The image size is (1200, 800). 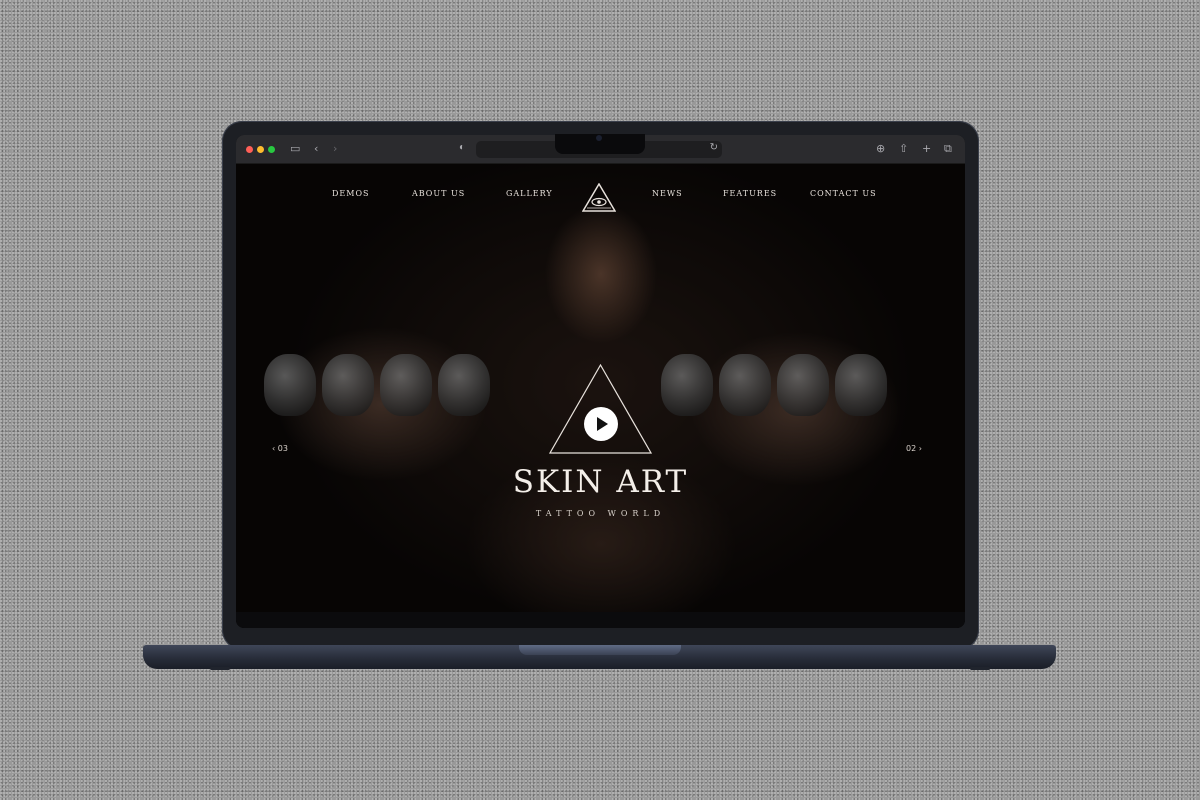 What do you see at coordinates (599, 138) in the screenshot?
I see `camera-icon` at bounding box center [599, 138].